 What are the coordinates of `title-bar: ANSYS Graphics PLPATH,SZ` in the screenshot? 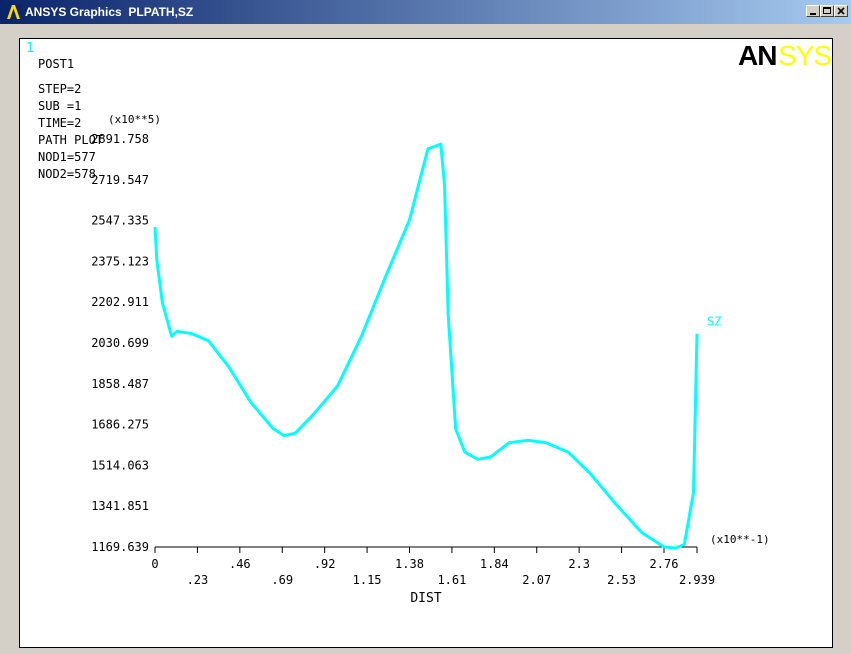 It's located at (425, 12).